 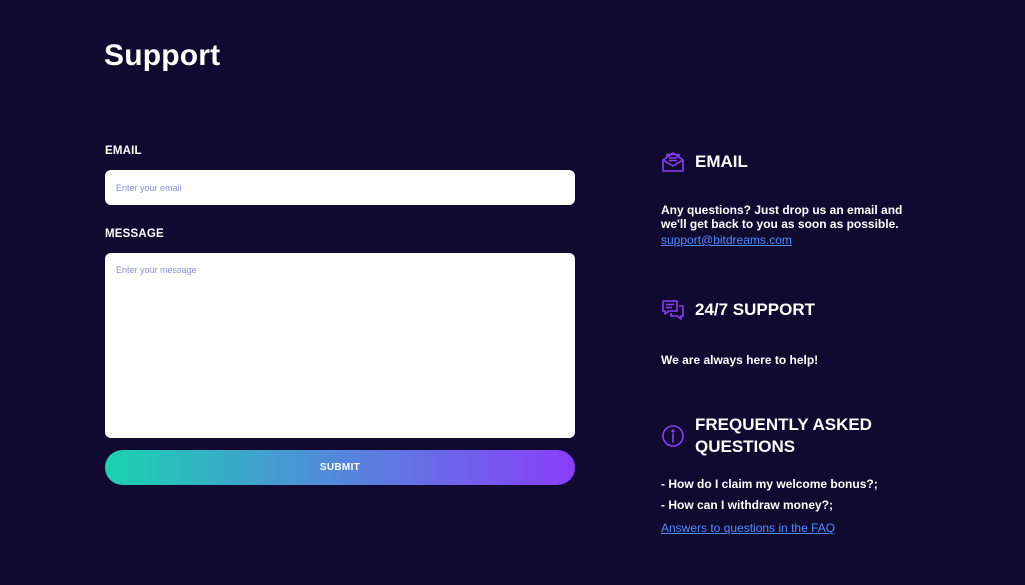 I want to click on support-block: 24/7 SUPPORT We are always here to help!, so click(x=811, y=332).